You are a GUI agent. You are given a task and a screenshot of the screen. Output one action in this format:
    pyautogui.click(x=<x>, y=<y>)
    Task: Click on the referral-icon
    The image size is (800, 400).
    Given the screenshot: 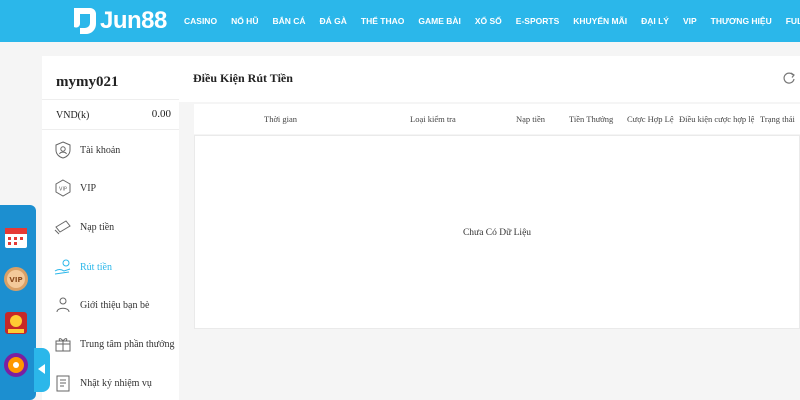 What is the action you would take?
    pyautogui.click(x=63, y=305)
    